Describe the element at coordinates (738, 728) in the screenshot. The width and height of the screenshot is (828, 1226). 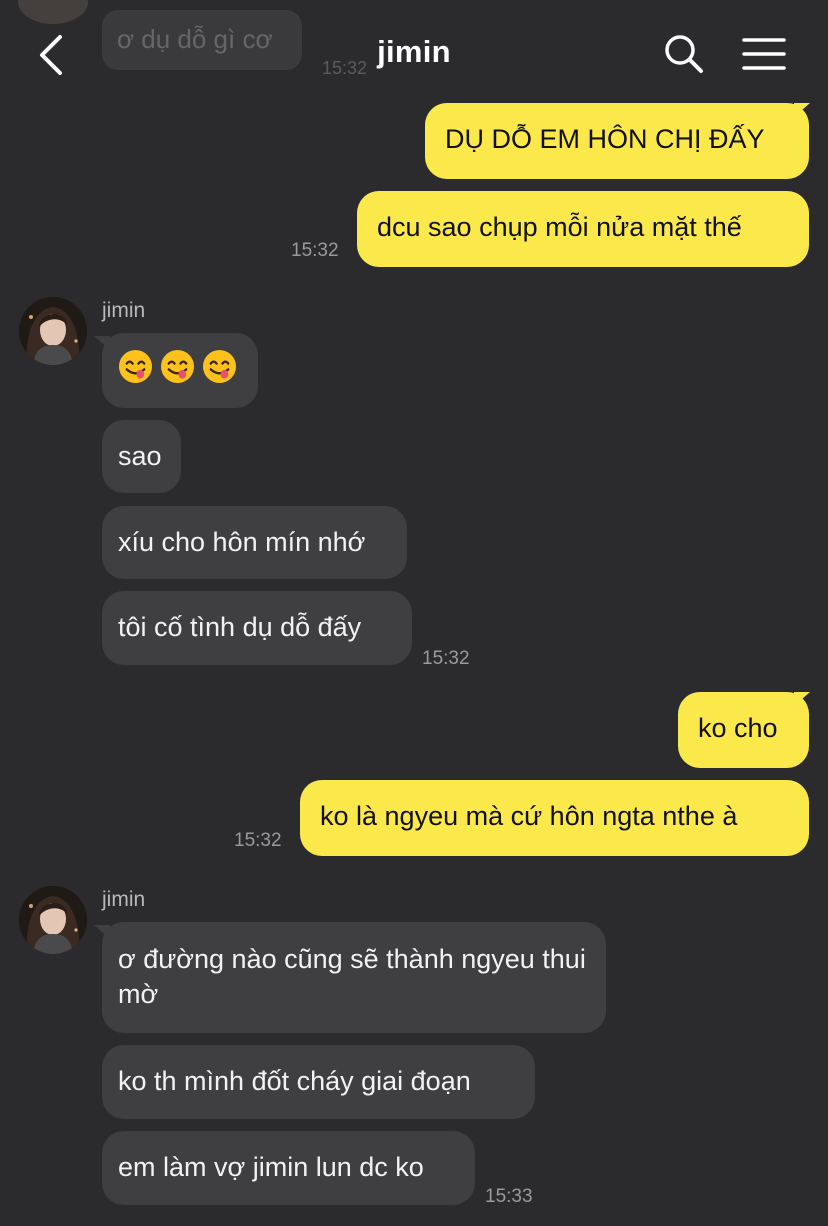
I see `message-text: ko cho` at that location.